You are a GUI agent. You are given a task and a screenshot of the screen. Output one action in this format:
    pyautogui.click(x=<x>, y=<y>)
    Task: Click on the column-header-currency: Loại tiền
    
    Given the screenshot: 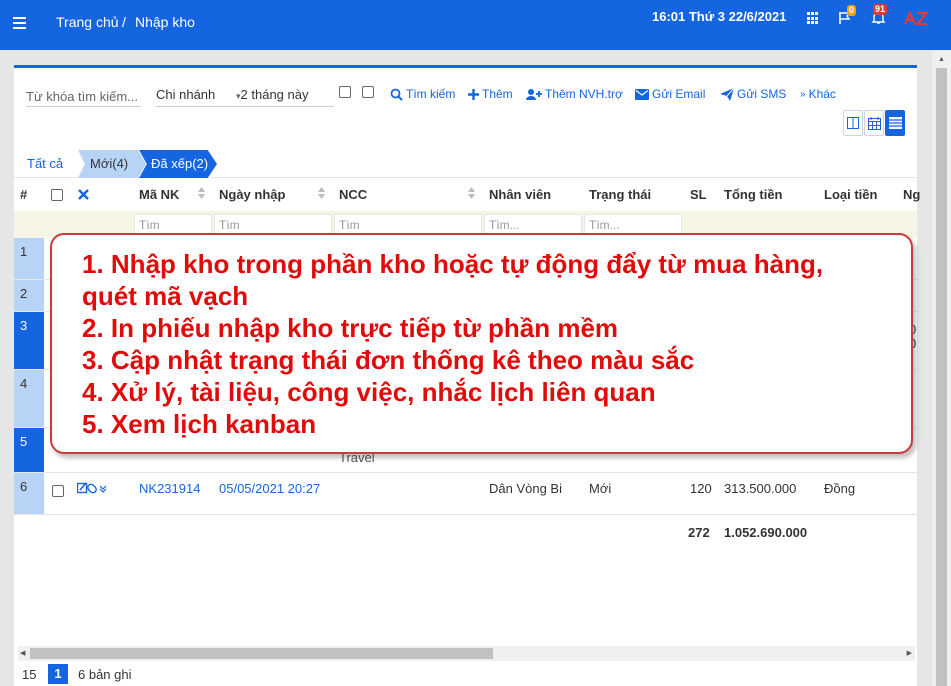 What is the action you would take?
    pyautogui.click(x=850, y=194)
    